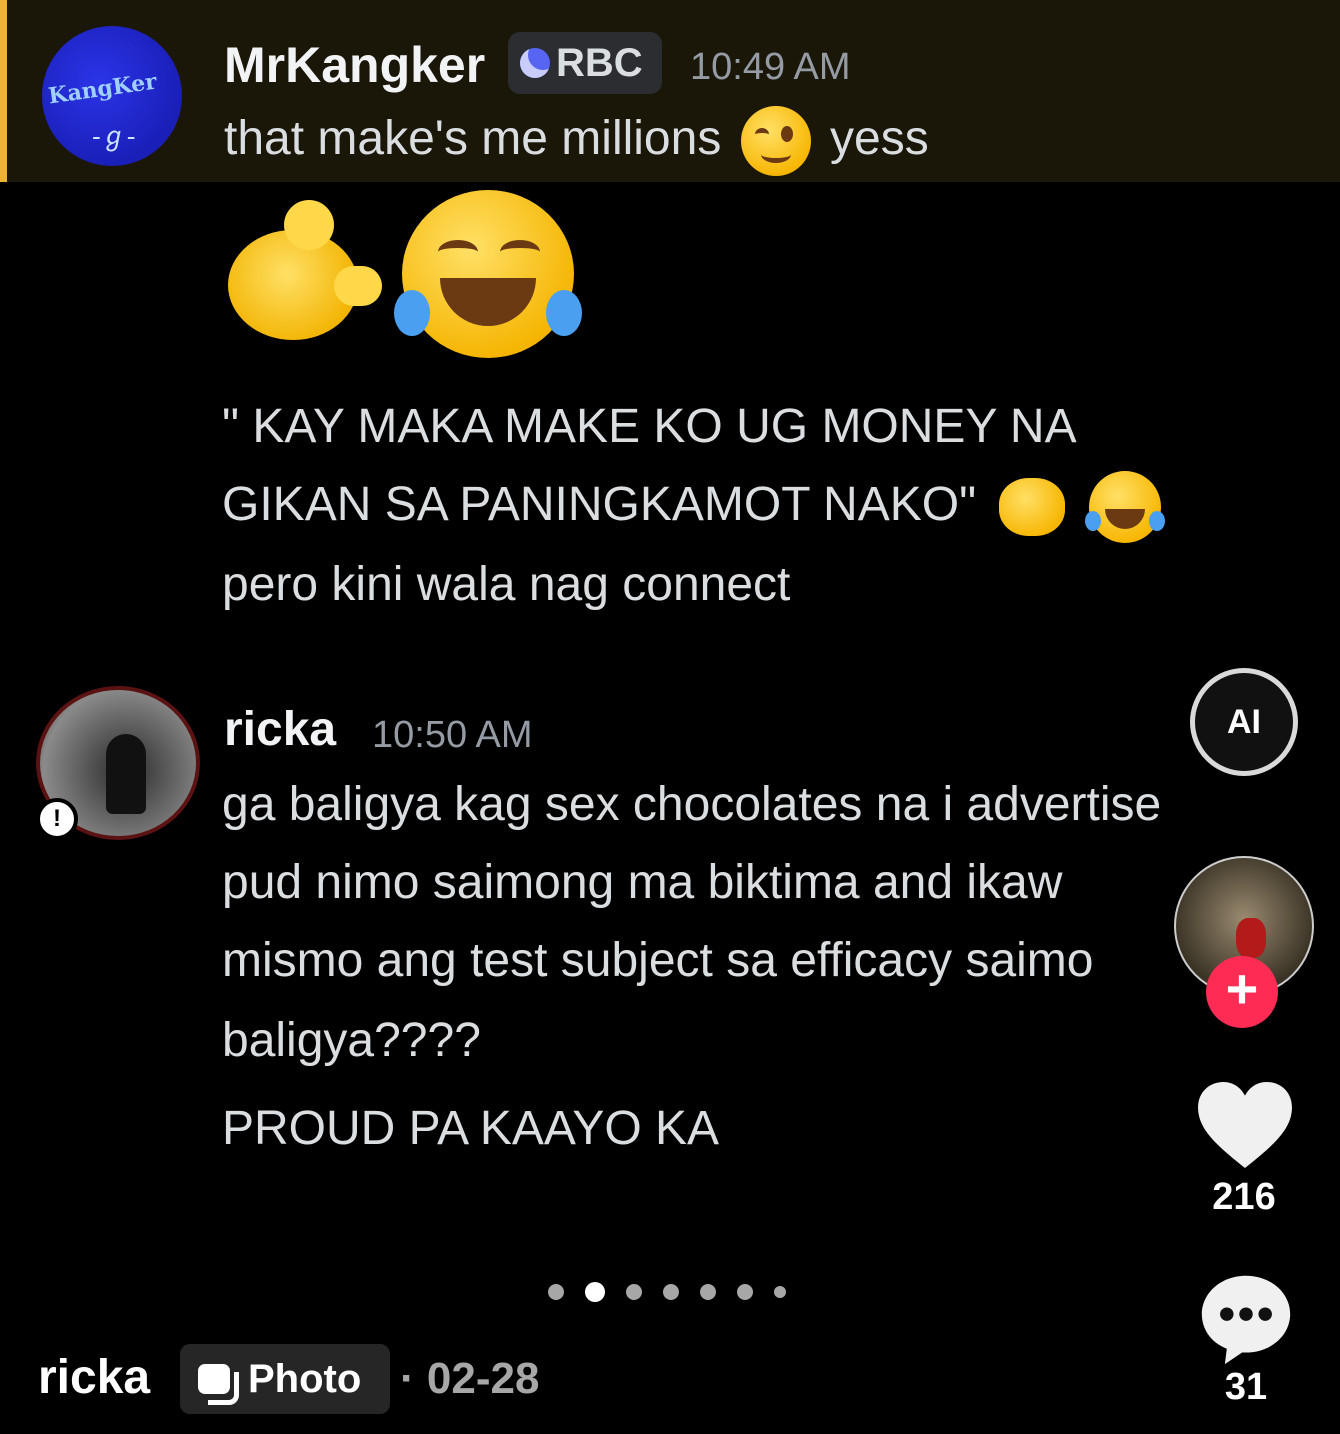 The width and height of the screenshot is (1340, 1434). What do you see at coordinates (1124, 507) in the screenshot?
I see `tears-of-joy-small-emoji-icon` at bounding box center [1124, 507].